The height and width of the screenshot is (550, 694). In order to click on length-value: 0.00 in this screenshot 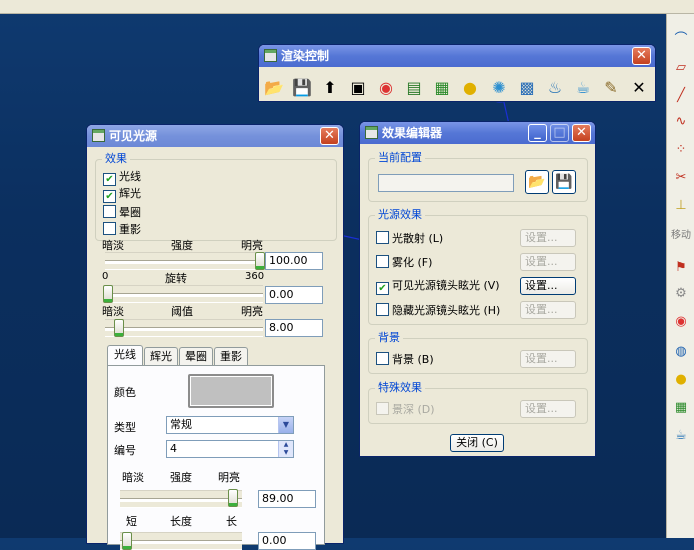, I will do `click(287, 541)`.